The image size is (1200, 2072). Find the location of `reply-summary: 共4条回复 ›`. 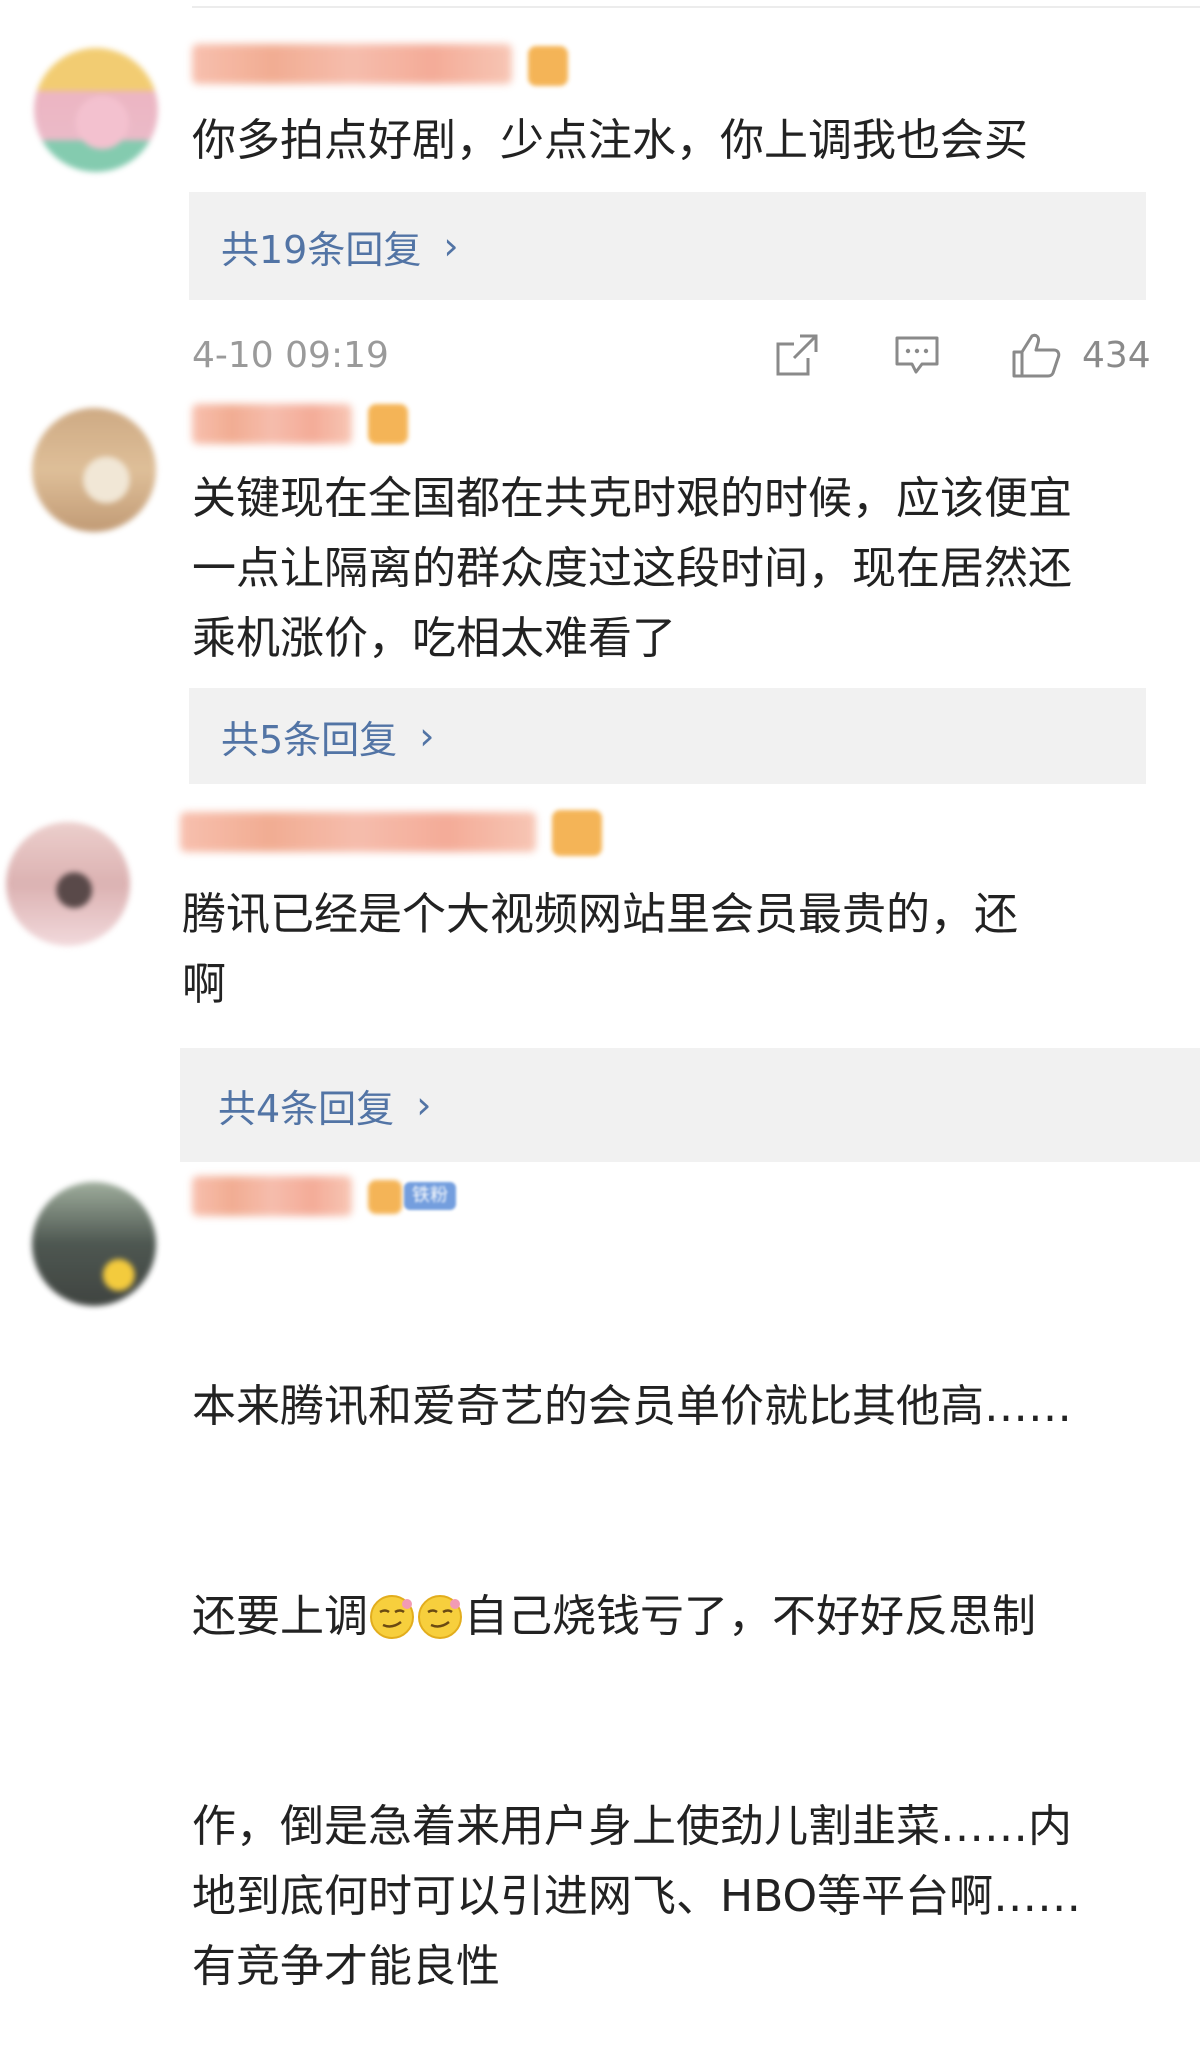

reply-summary: 共4条回复 › is located at coordinates (690, 1105).